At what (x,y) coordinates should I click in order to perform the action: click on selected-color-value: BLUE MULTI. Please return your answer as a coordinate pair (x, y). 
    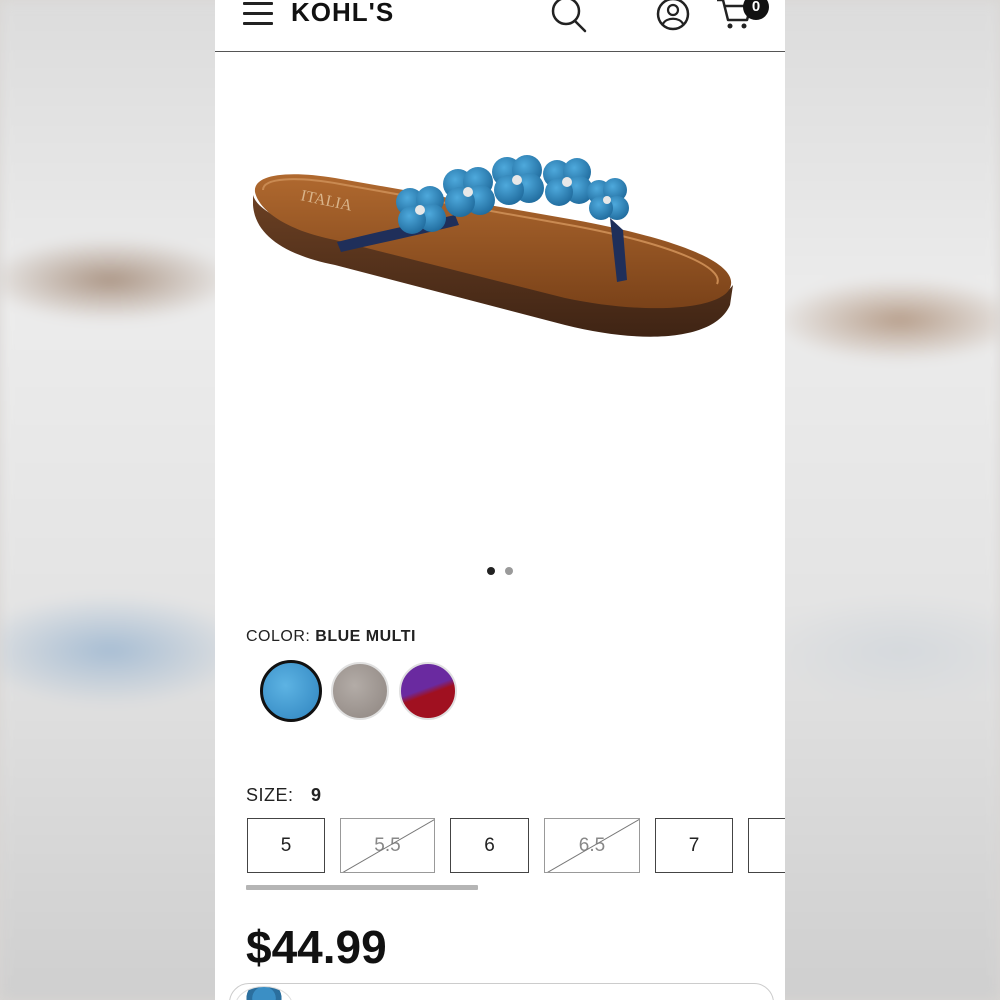
    Looking at the image, I should click on (365, 636).